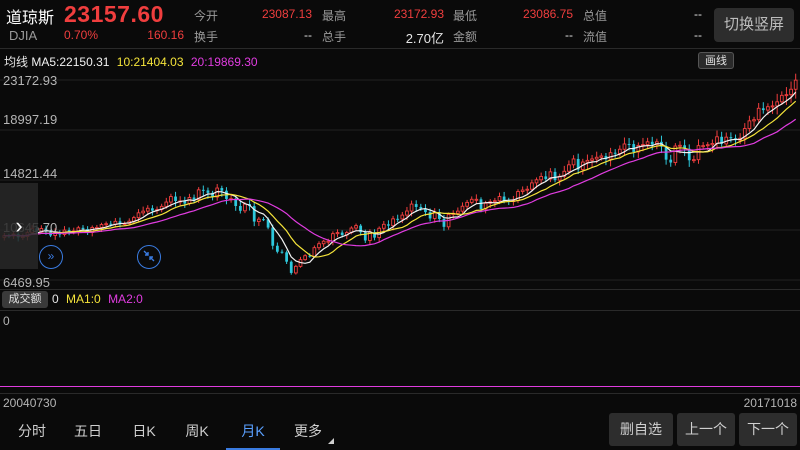 The image size is (800, 450). What do you see at coordinates (55, 299) in the screenshot?
I see `volume-value: 0` at bounding box center [55, 299].